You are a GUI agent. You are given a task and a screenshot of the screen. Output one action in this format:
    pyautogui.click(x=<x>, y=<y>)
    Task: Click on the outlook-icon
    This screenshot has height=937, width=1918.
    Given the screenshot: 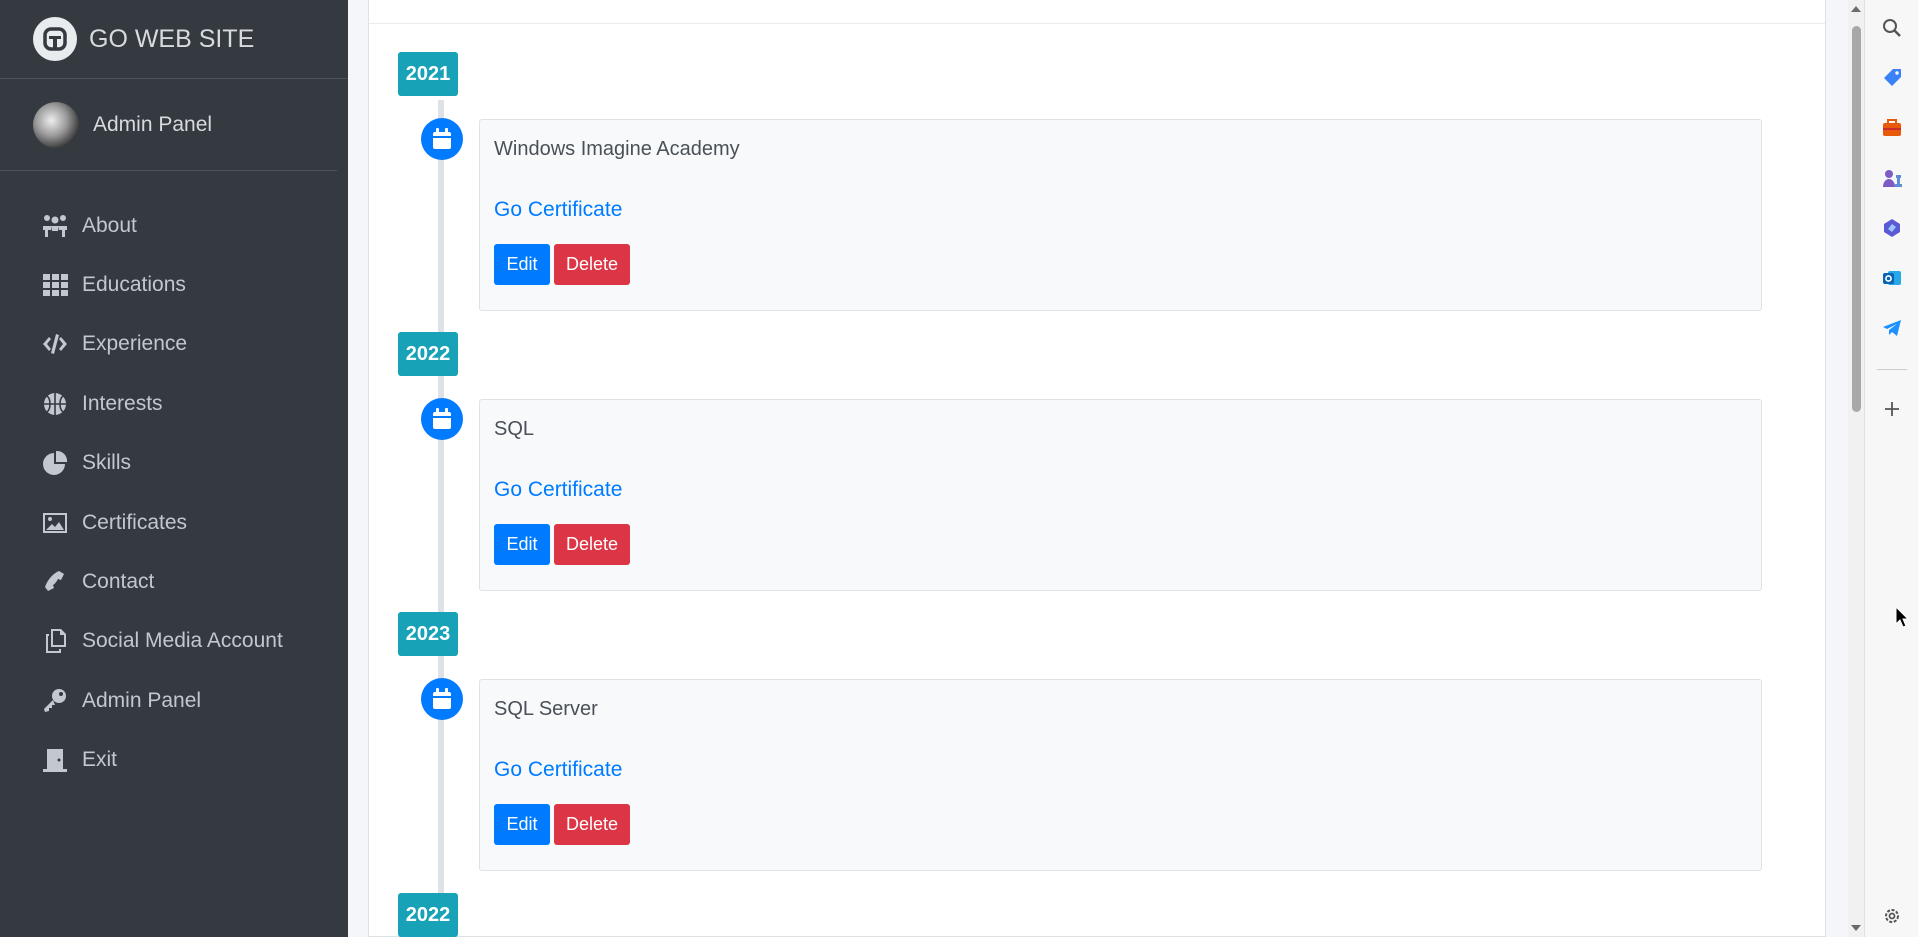 What is the action you would take?
    pyautogui.click(x=1892, y=278)
    